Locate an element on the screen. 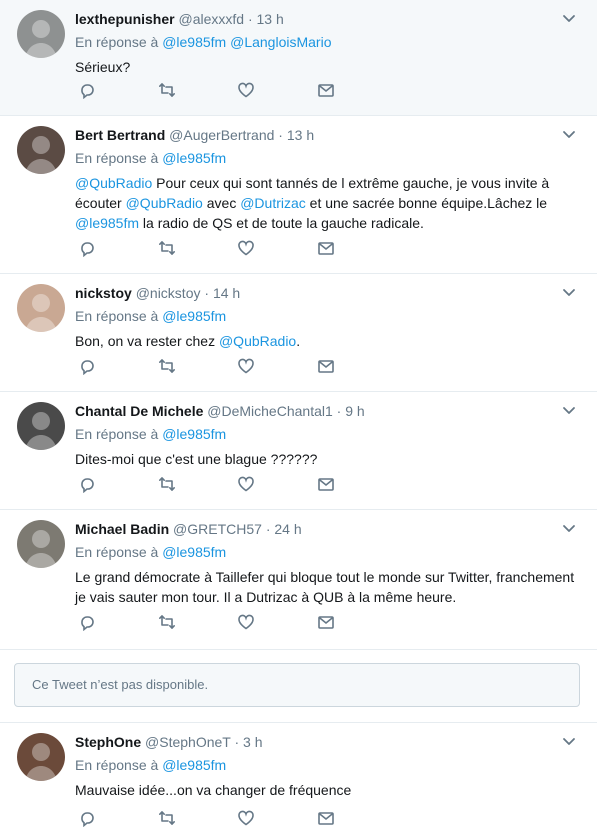  timestamp: 14 h is located at coordinates (226, 293).